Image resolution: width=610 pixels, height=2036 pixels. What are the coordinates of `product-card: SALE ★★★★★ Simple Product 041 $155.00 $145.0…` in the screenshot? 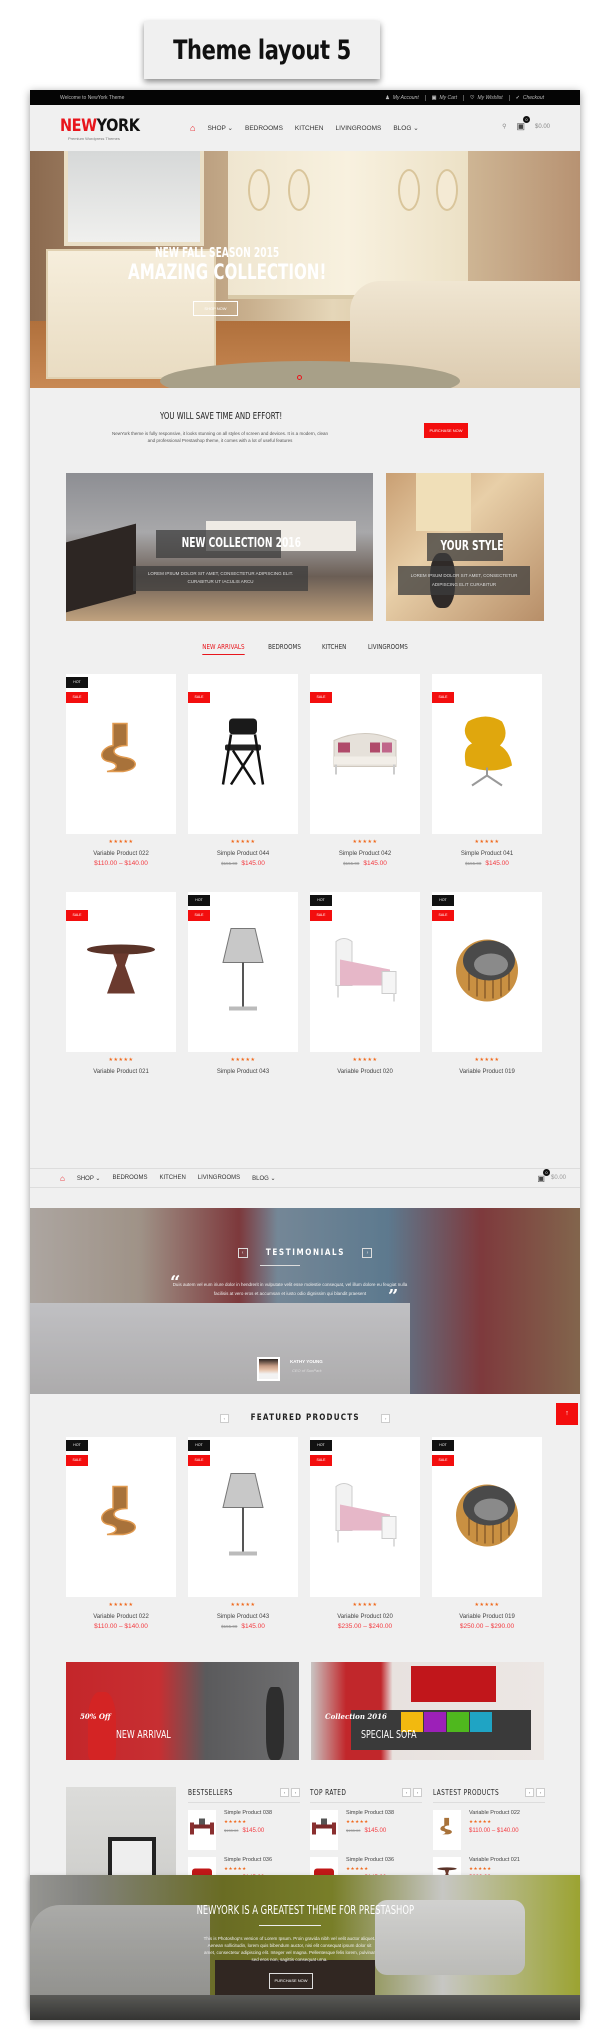 It's located at (487, 770).